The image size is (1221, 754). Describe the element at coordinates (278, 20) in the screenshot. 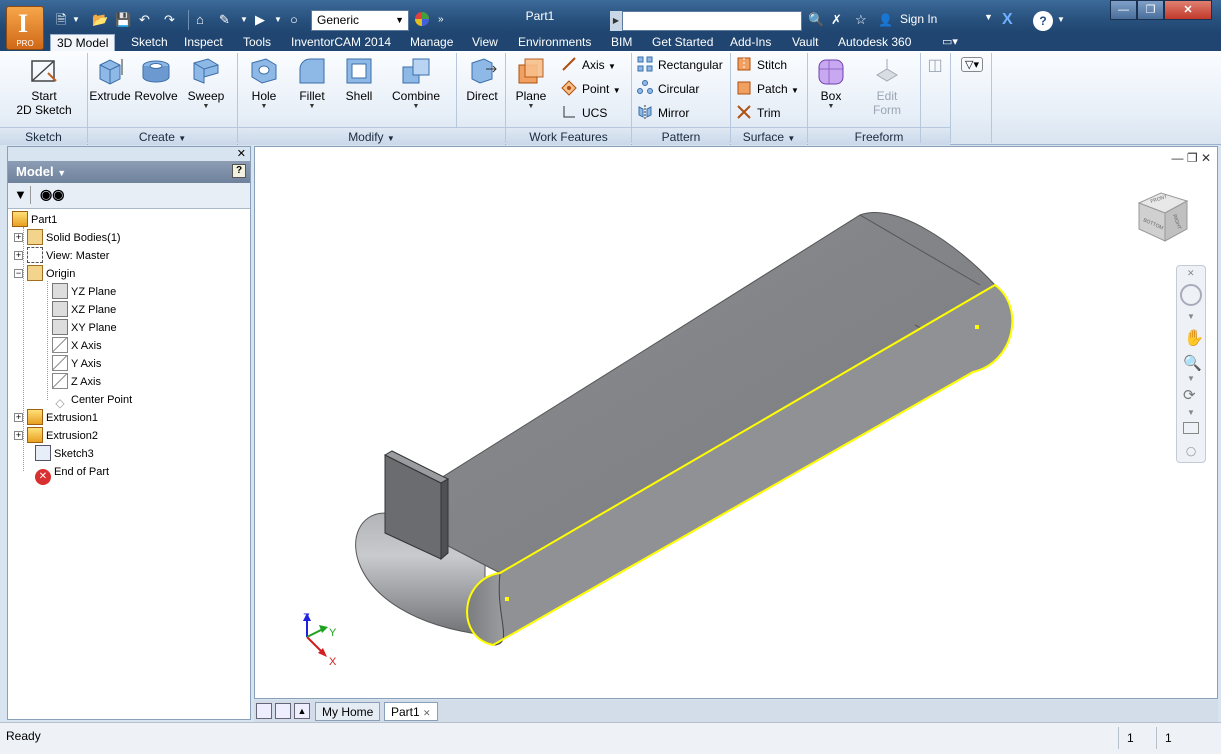

I see `select-dropdown-icon: ▼` at that location.